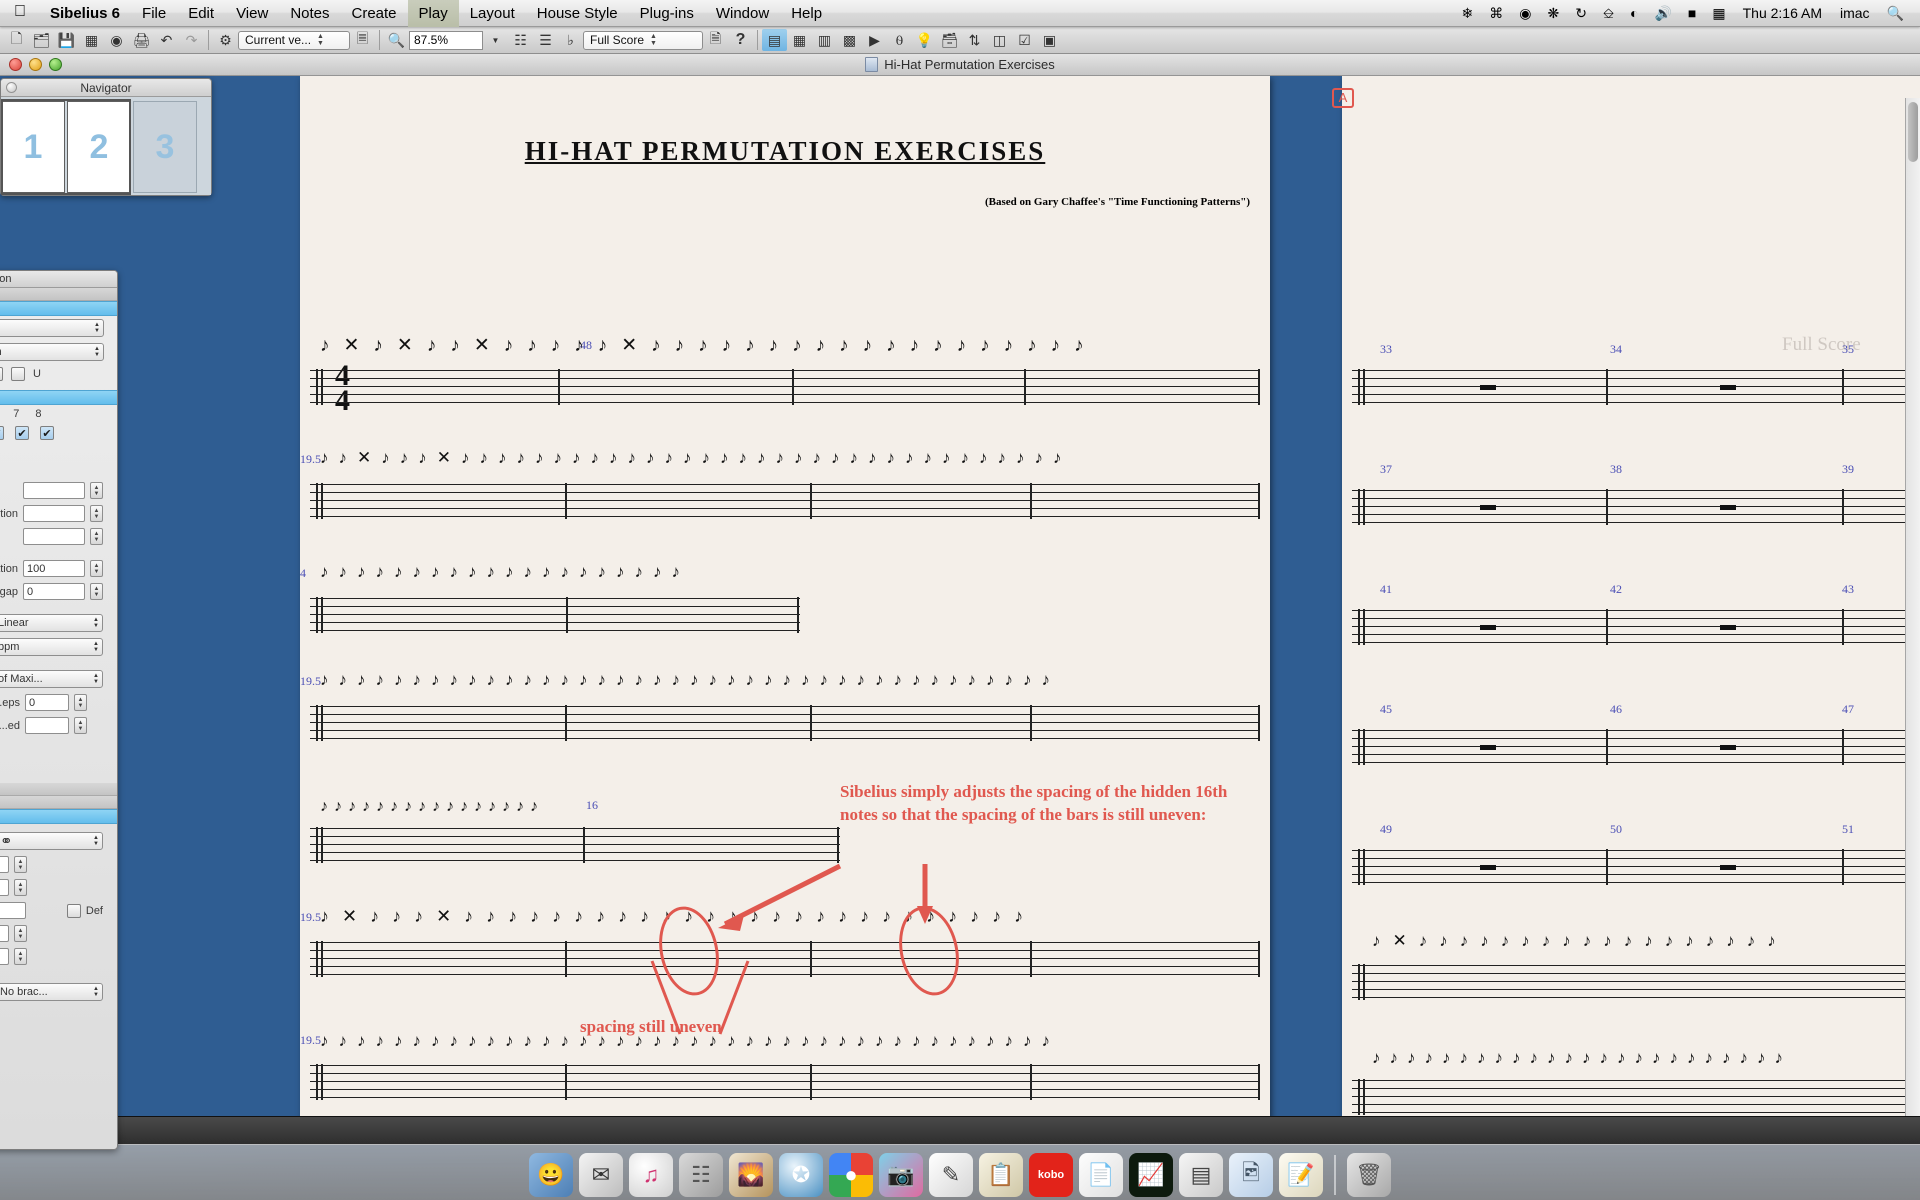 Image resolution: width=1920 pixels, height=1200 pixels. I want to click on wifi-icon: ◐, so click(1634, 13).